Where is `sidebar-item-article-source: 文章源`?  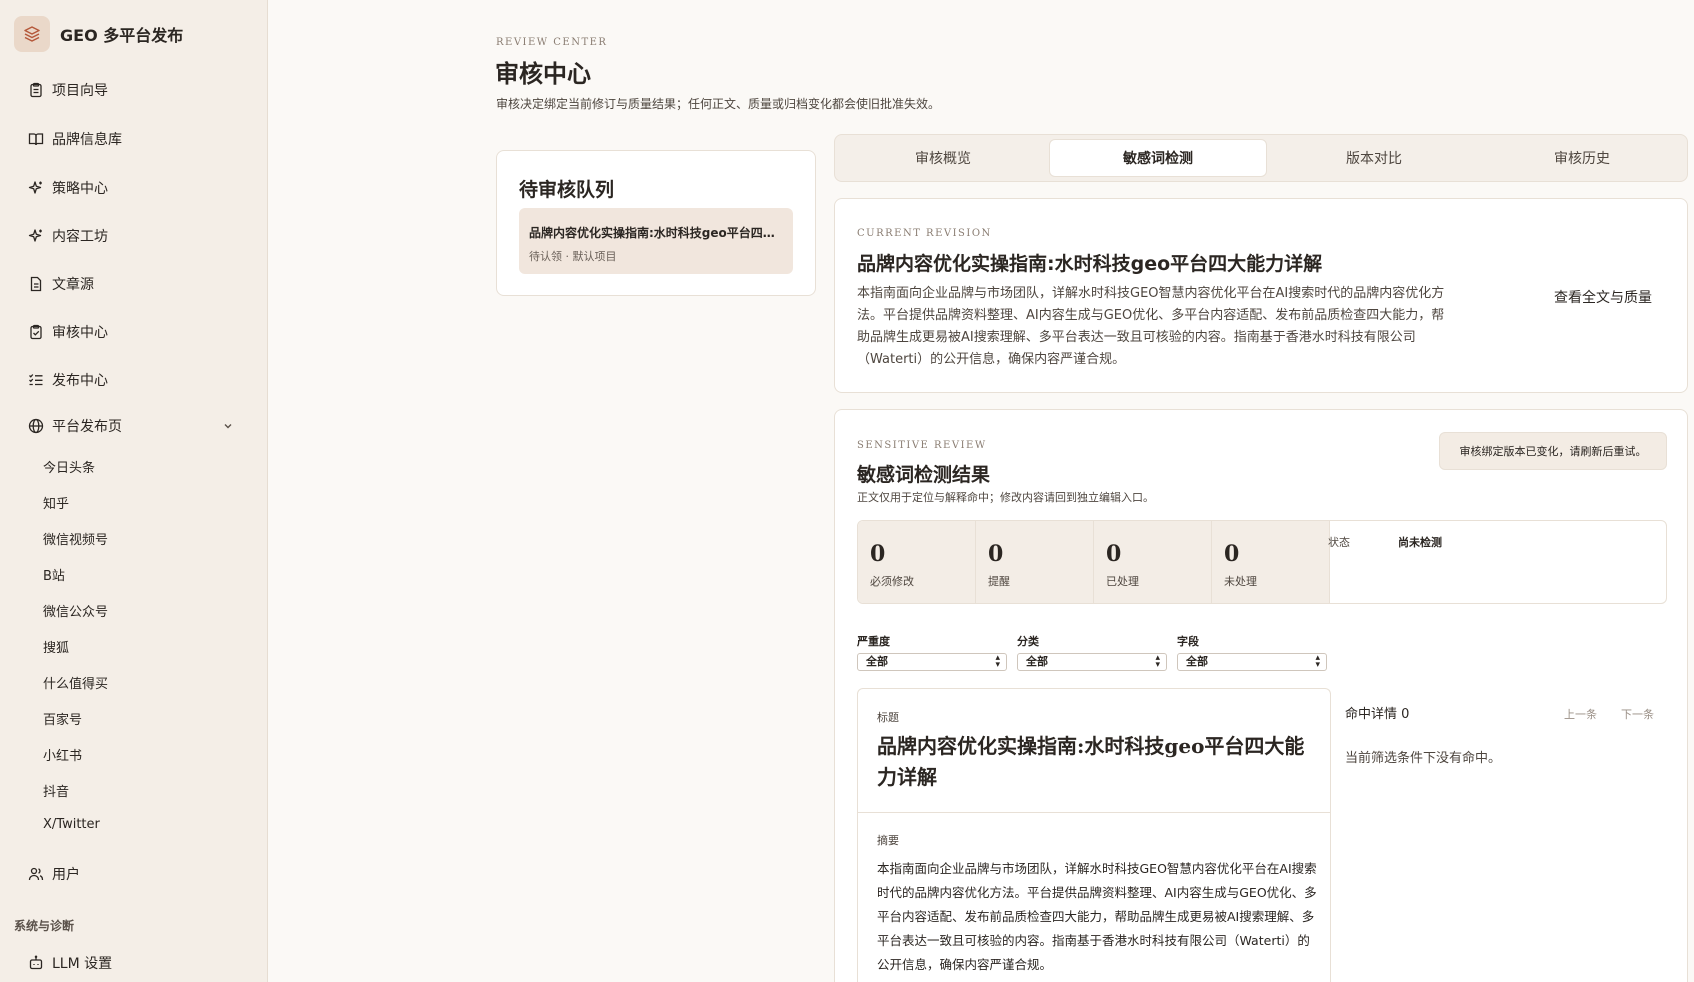
sidebar-item-article-source: 文章源 is located at coordinates (61, 284).